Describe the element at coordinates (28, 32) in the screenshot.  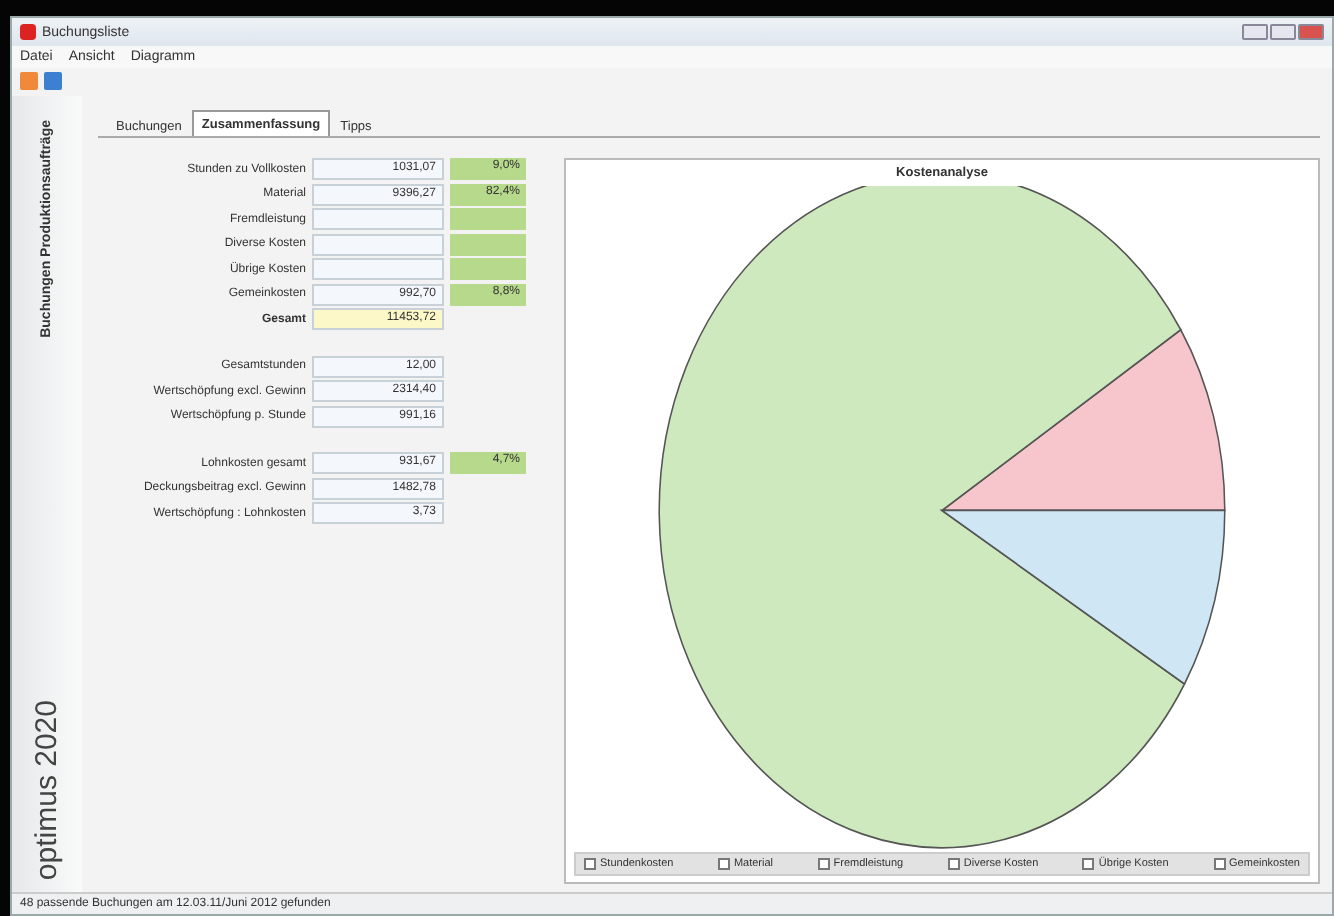
I see `app-logo-icon` at that location.